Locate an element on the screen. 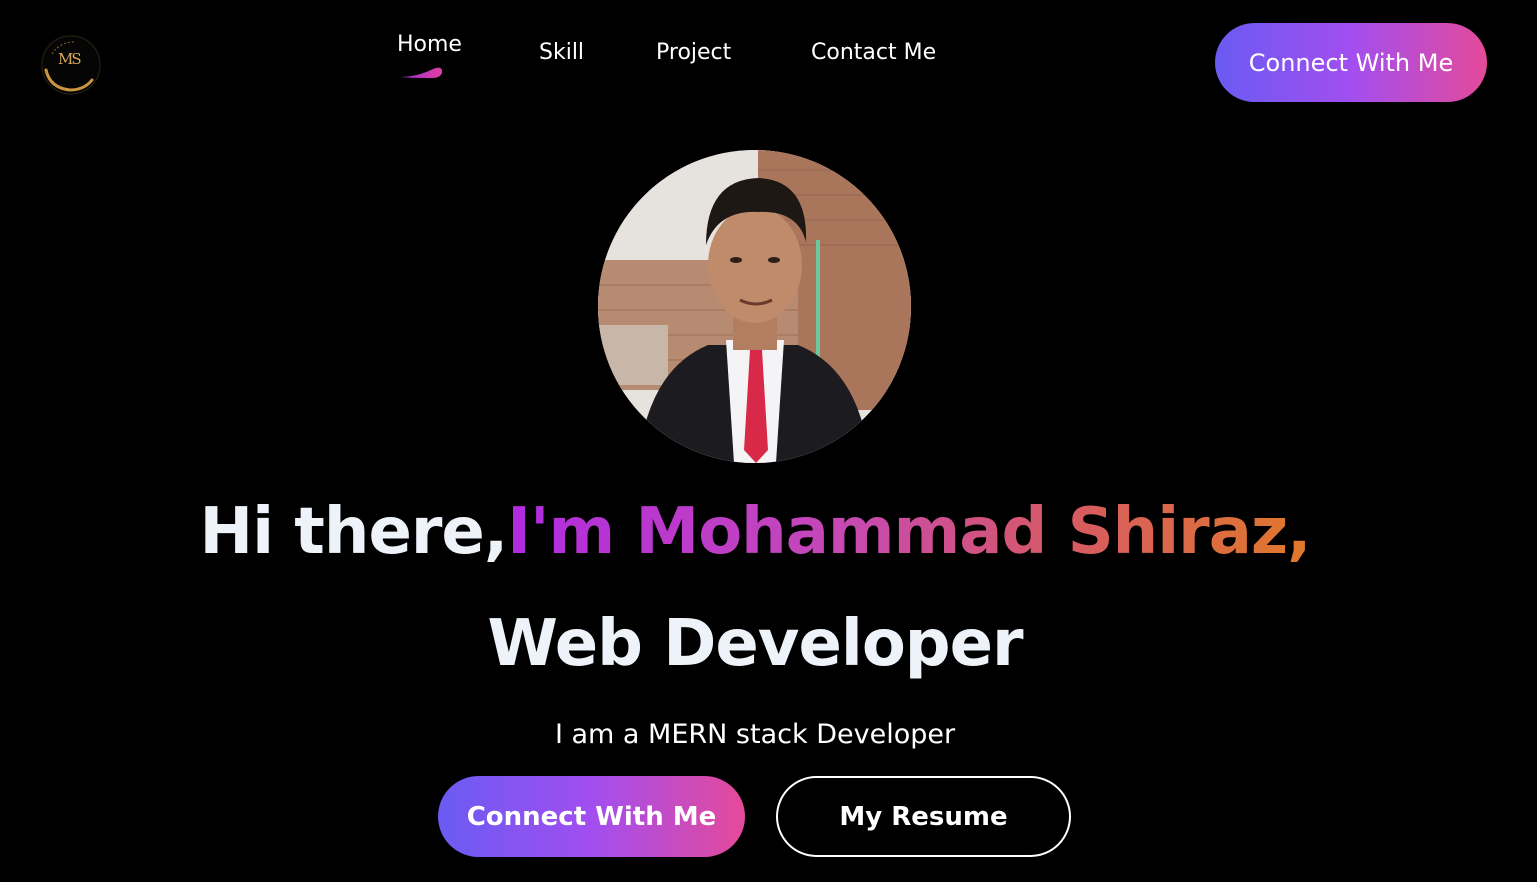 Image resolution: width=1537 pixels, height=882 pixels. nav-item-project: Project is located at coordinates (693, 52).